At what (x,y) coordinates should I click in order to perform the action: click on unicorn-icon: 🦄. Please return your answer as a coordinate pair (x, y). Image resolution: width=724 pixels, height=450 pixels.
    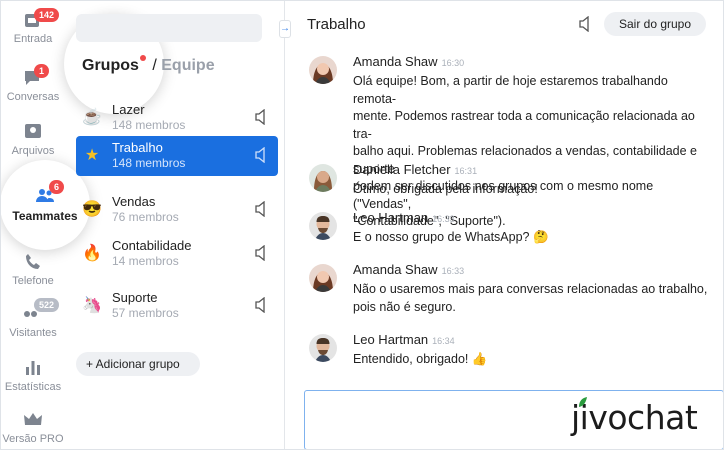
    Looking at the image, I should click on (92, 305).